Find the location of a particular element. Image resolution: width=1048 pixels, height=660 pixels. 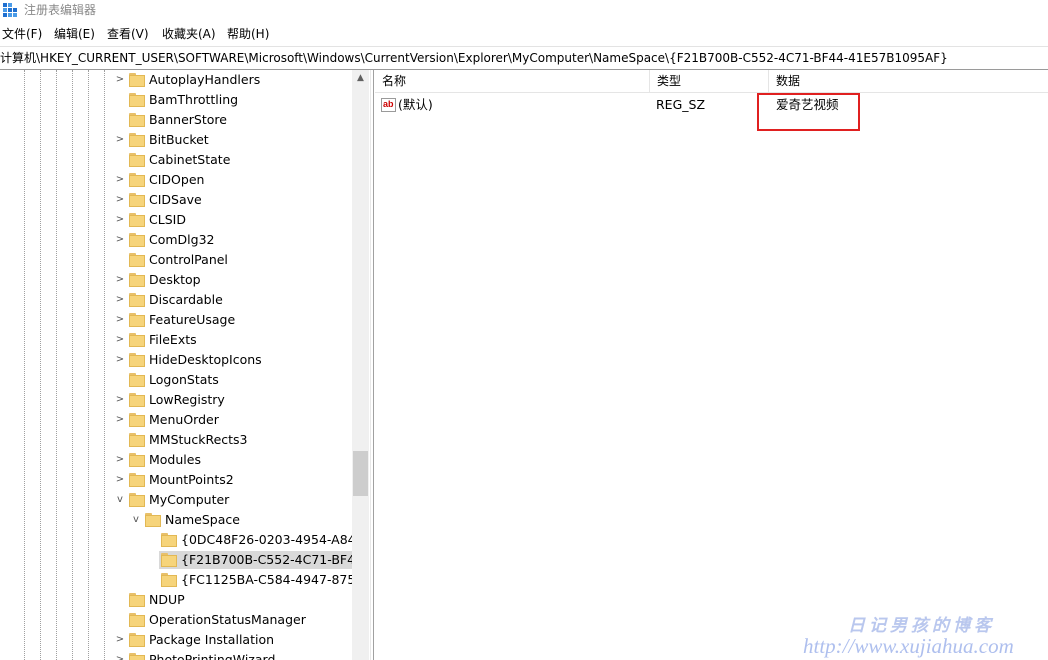

tree-item: > PhotoPrintingWizard is located at coordinates (176, 655).